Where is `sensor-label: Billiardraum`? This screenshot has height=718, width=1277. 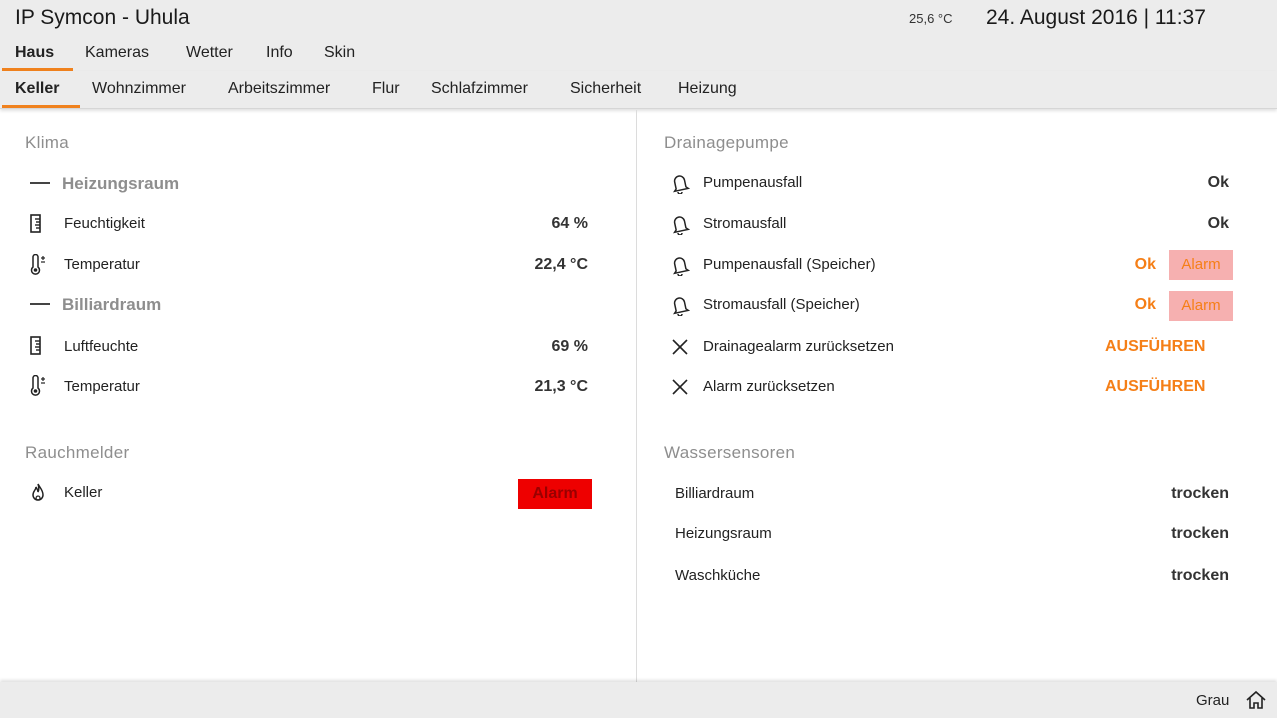 sensor-label: Billiardraum is located at coordinates (715, 493).